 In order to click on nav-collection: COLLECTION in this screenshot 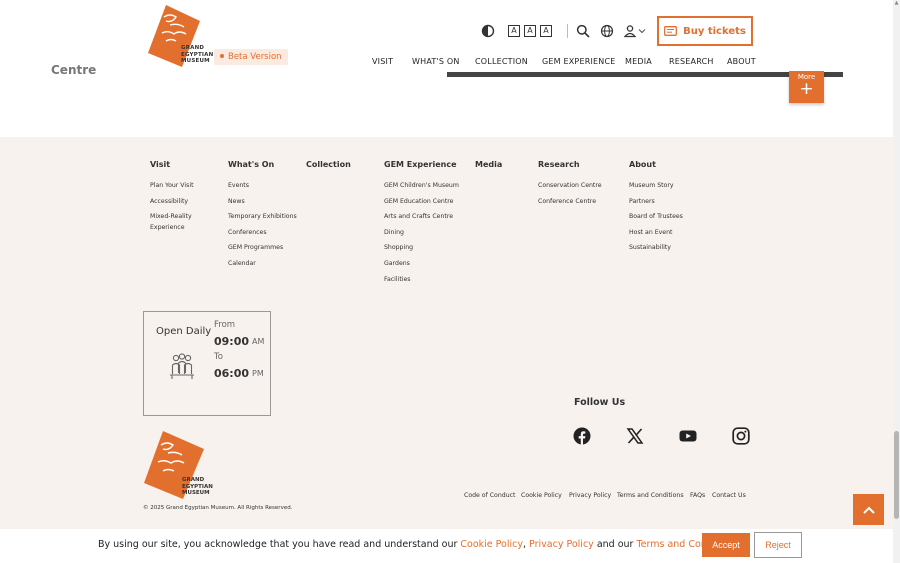, I will do `click(501, 61)`.